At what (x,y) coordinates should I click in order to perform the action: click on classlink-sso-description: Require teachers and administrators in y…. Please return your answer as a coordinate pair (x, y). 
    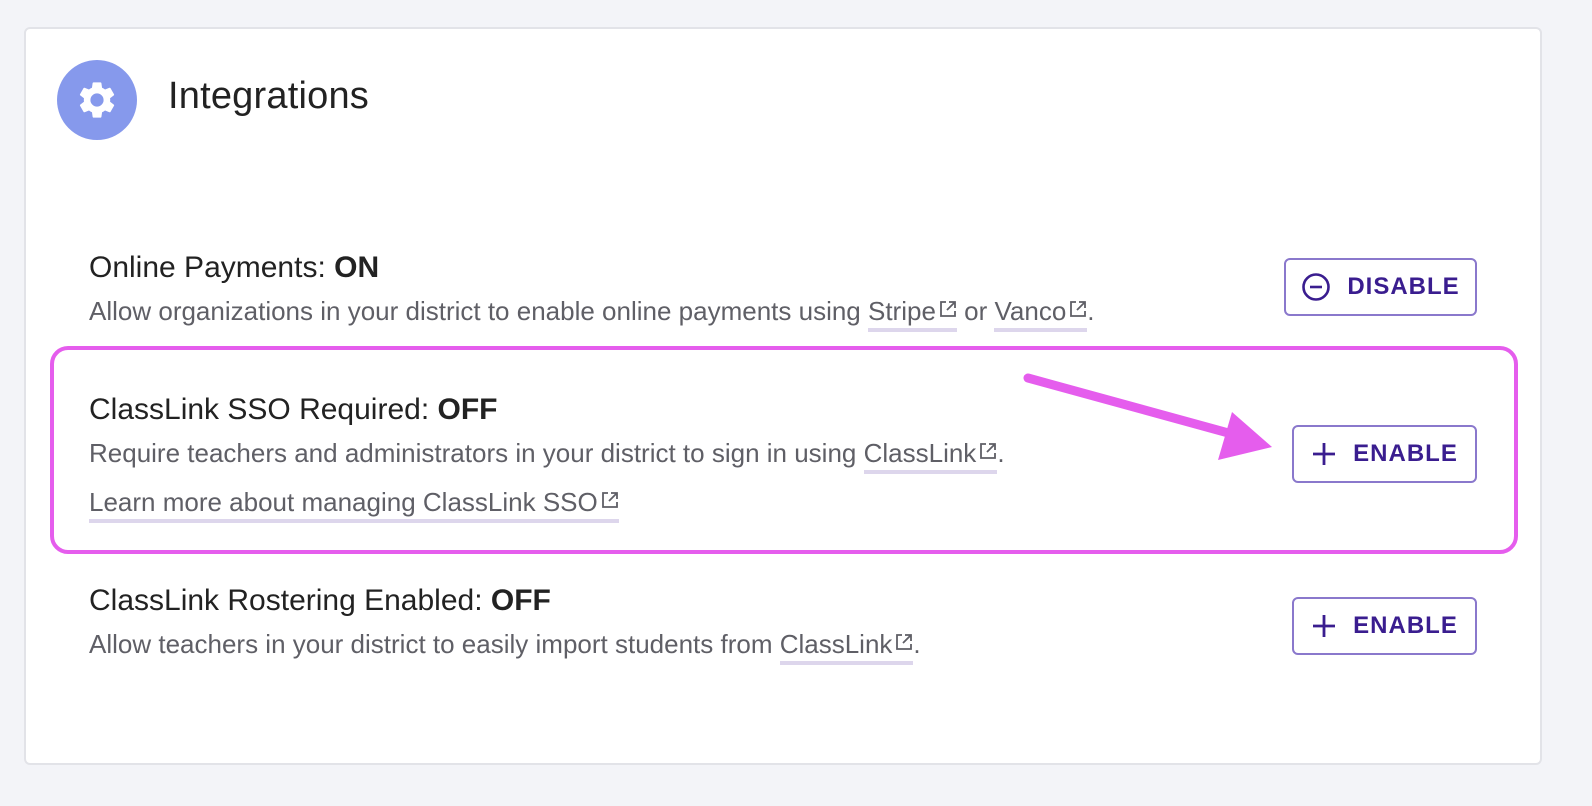
    Looking at the image, I should click on (547, 456).